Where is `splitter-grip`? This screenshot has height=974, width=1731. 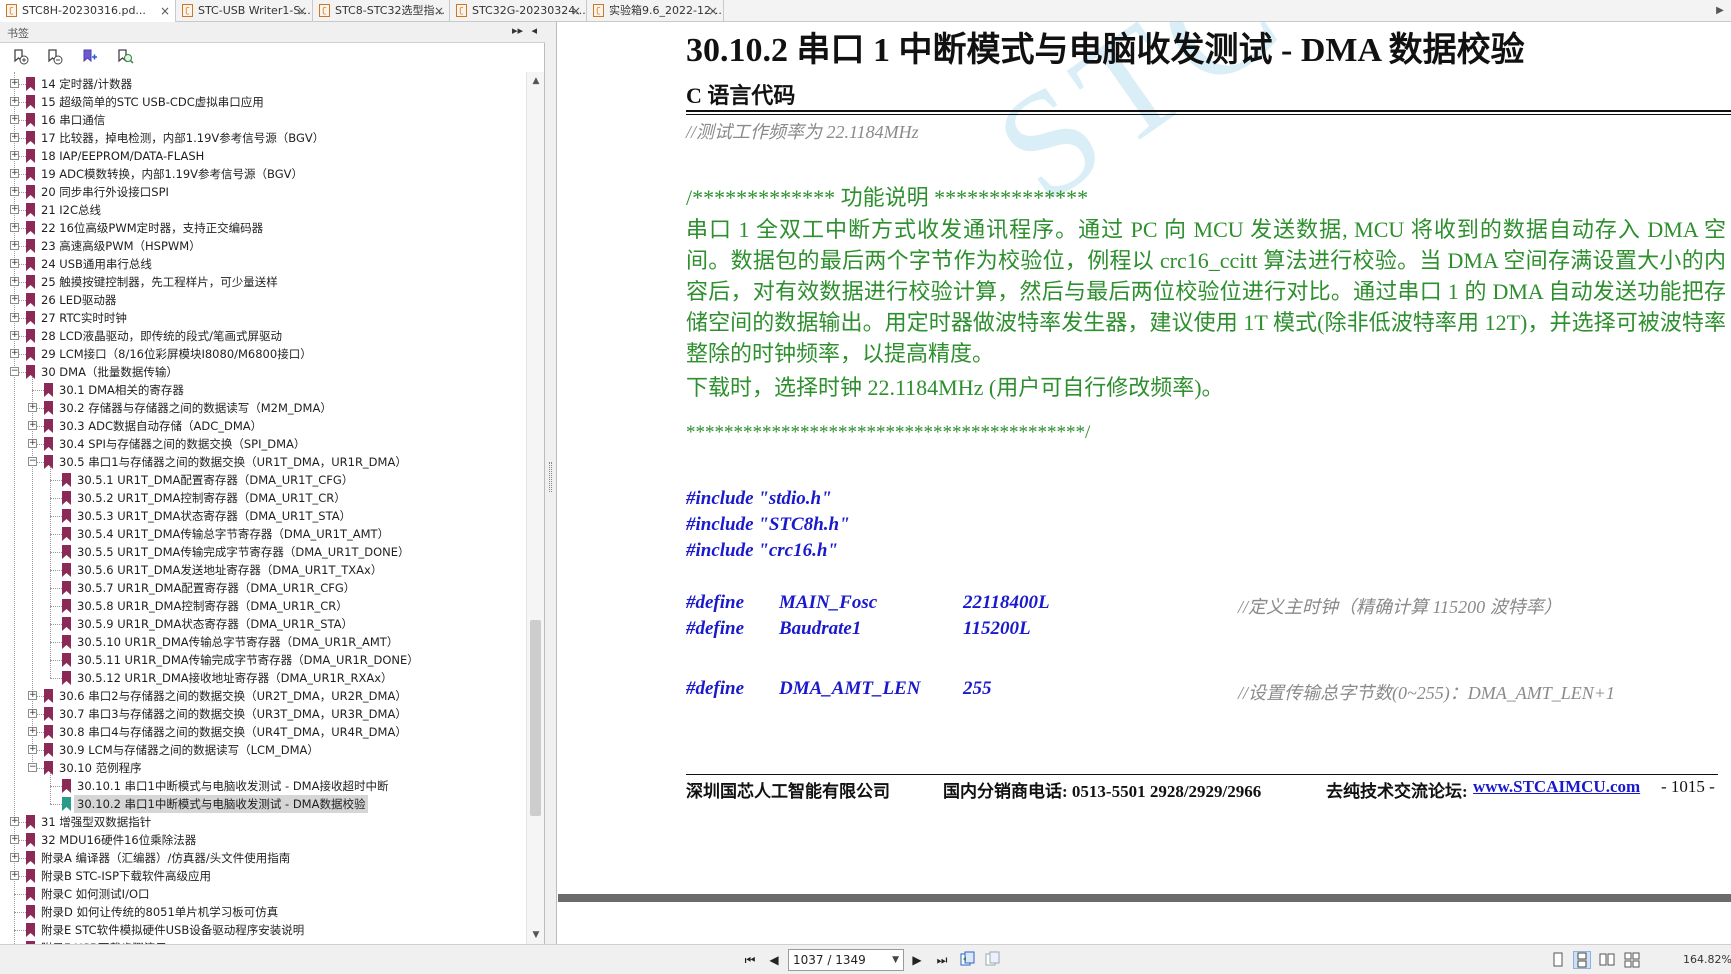 splitter-grip is located at coordinates (550, 477).